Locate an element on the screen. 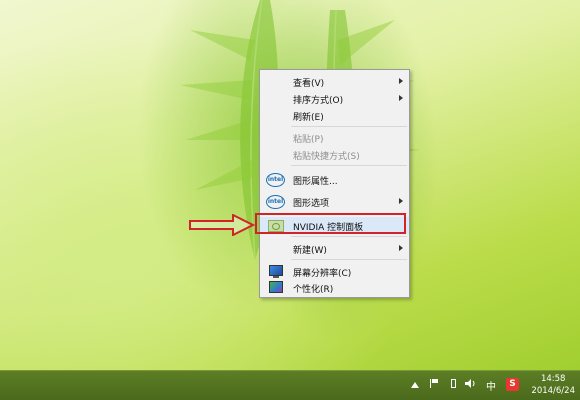 The width and height of the screenshot is (580, 400). monitor-icon is located at coordinates (276, 271).